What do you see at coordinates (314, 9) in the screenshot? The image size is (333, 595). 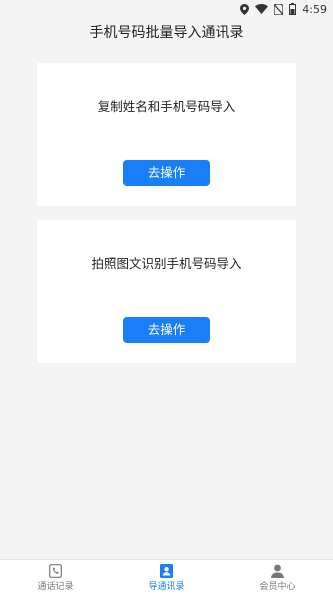 I see `status-time: 4:59` at bounding box center [314, 9].